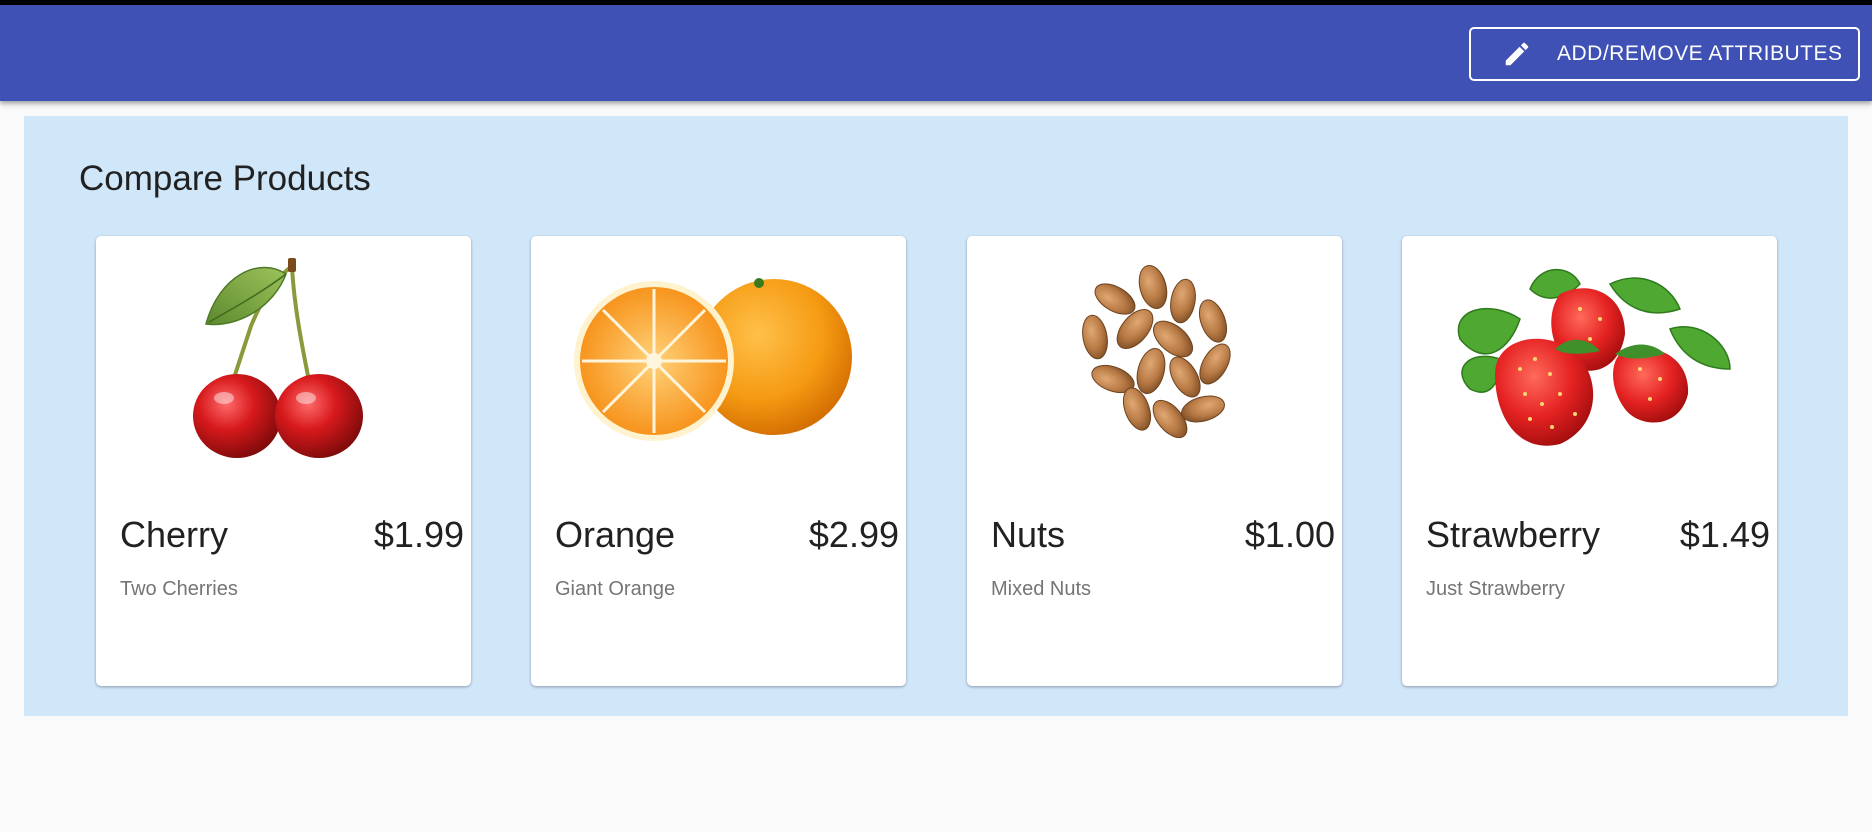 The height and width of the screenshot is (832, 1872). Describe the element at coordinates (615, 589) in the screenshot. I see `product-description: Giant Orange` at that location.